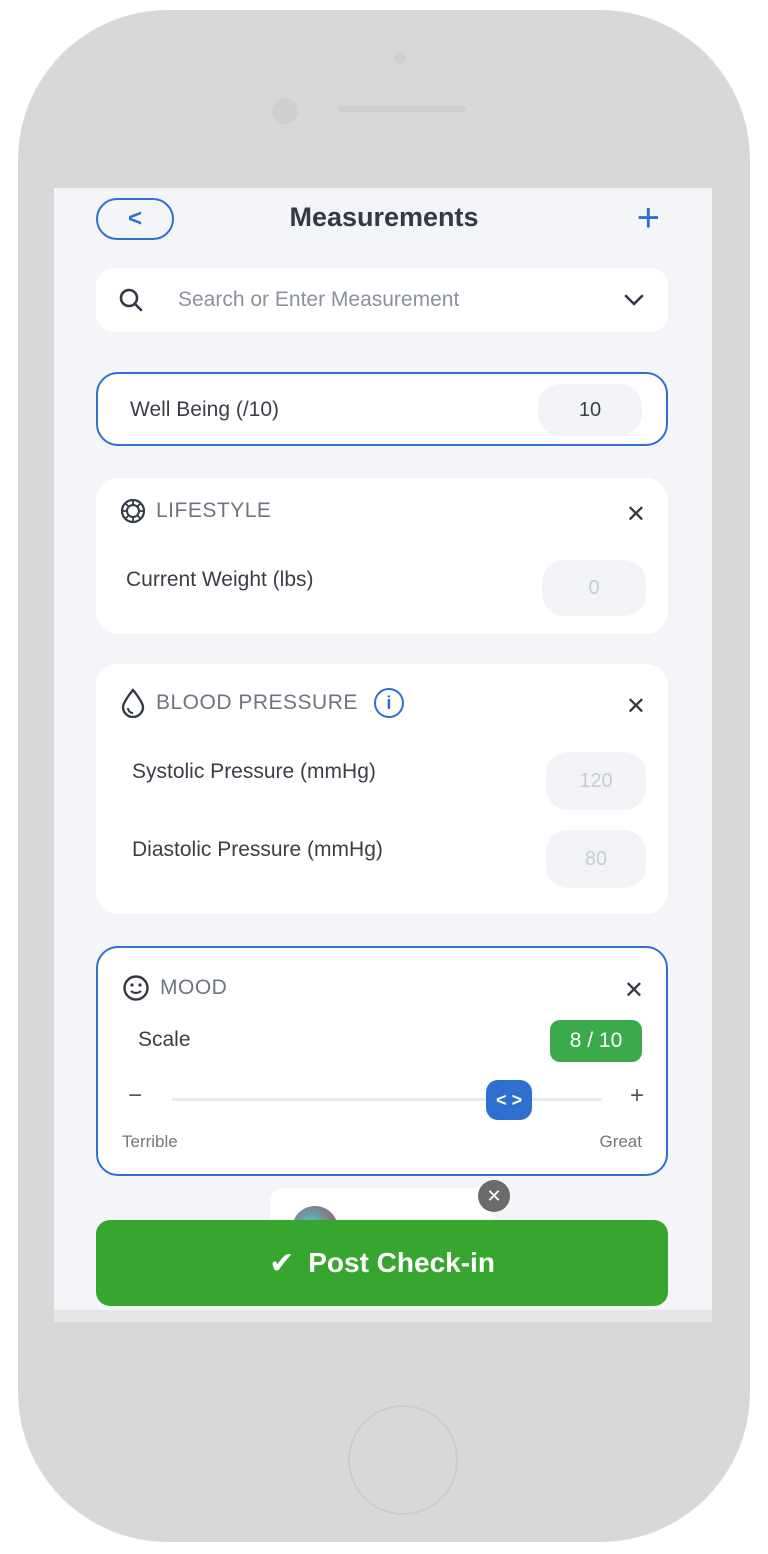  Describe the element at coordinates (400, 300) in the screenshot. I see `search-input: Search or Enter Measurement` at that location.